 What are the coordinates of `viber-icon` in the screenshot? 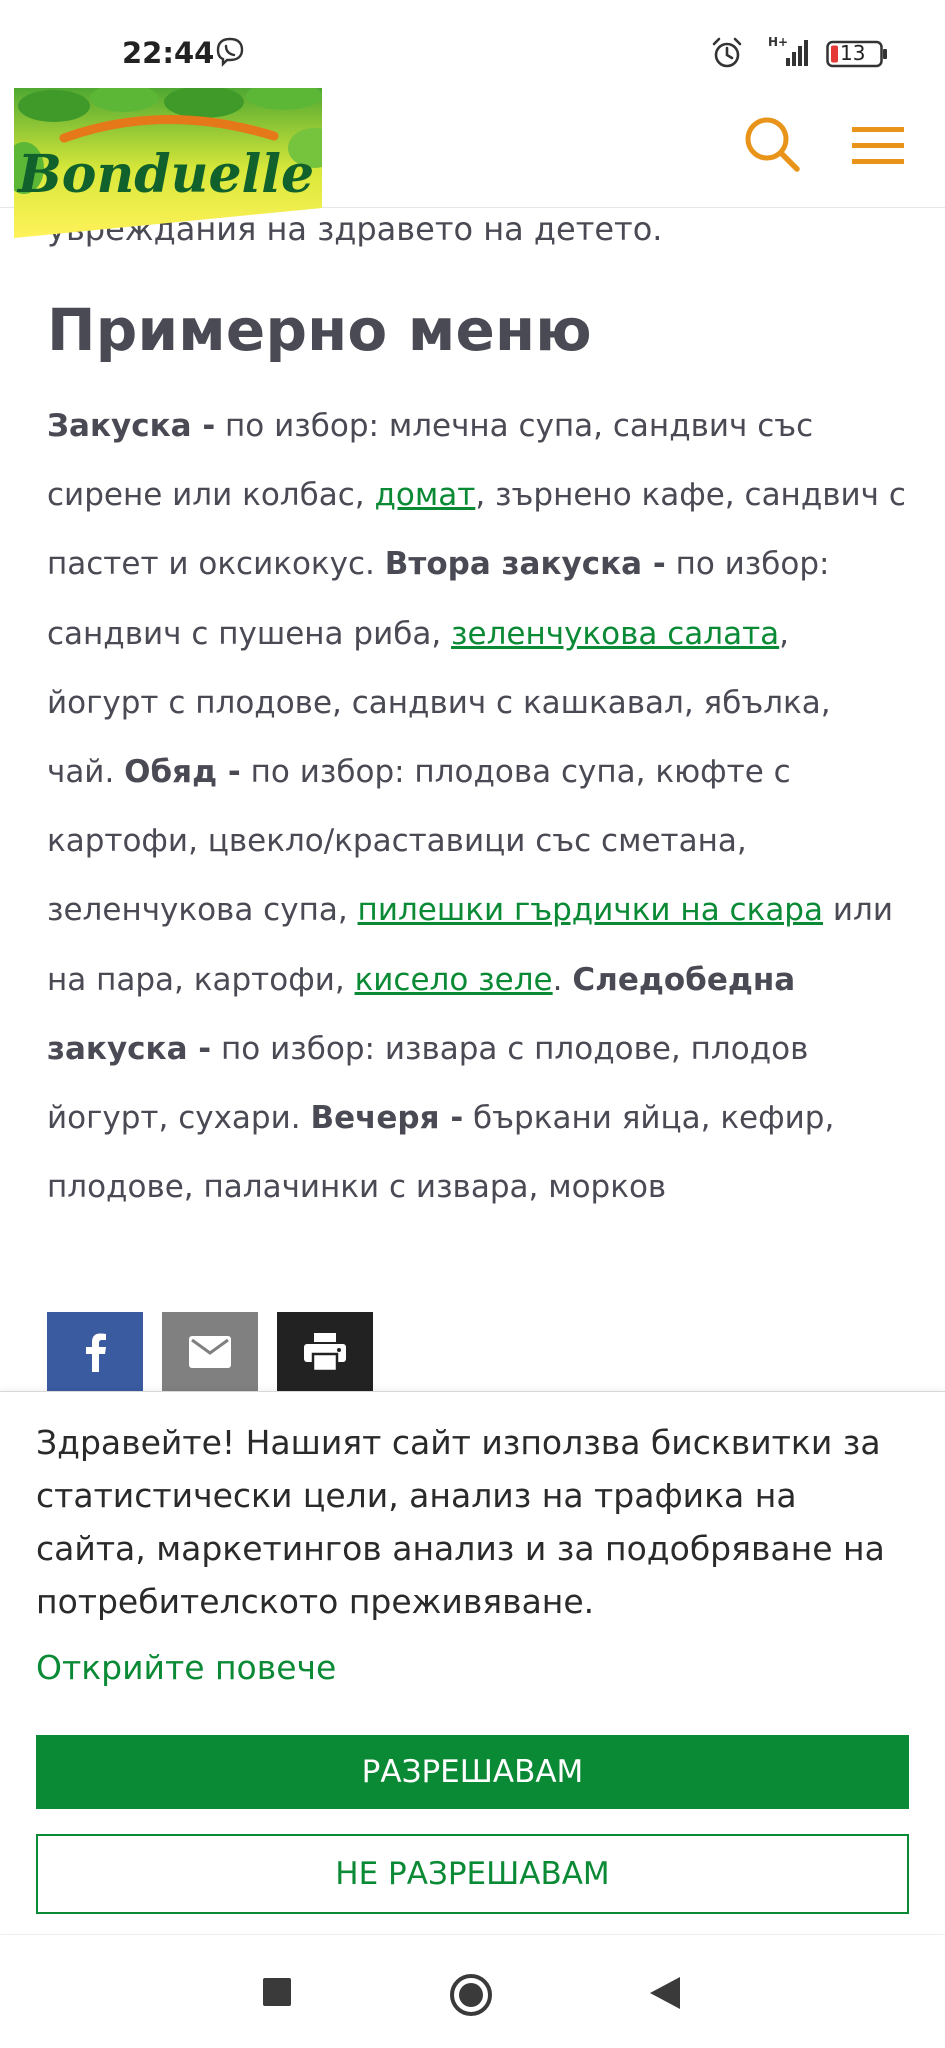 It's located at (230, 52).